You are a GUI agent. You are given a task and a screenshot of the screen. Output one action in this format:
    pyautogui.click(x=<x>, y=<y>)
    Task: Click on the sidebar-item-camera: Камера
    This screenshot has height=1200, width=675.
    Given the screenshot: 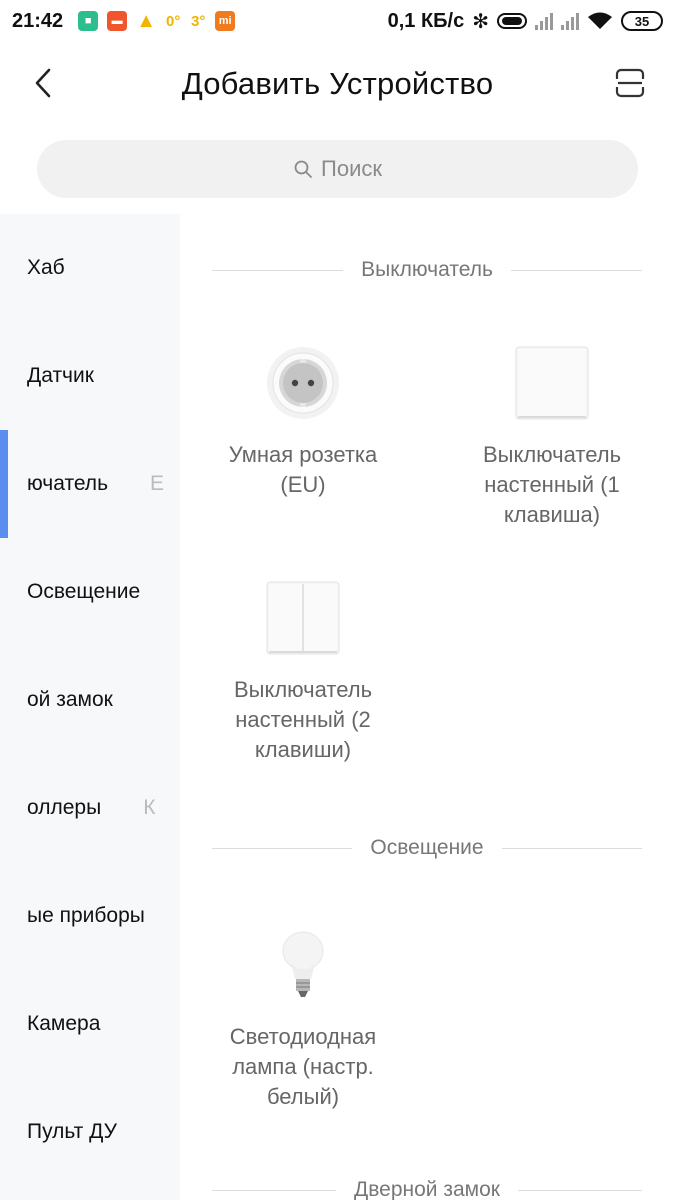 What is the action you would take?
    pyautogui.click(x=90, y=1024)
    